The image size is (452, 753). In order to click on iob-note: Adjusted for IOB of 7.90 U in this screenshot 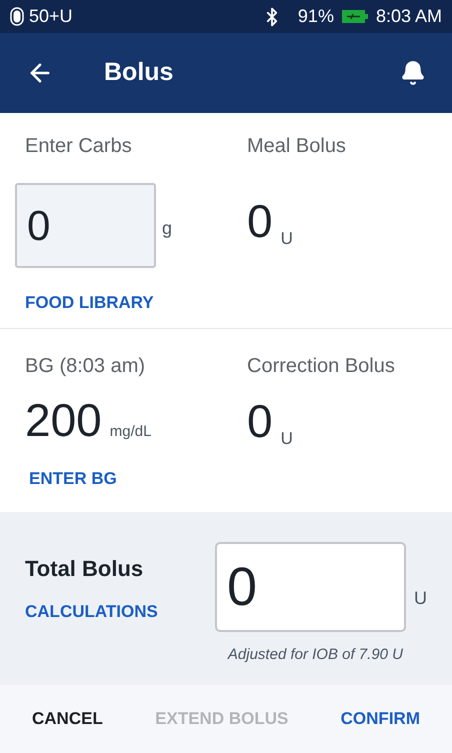, I will do `click(315, 655)`.